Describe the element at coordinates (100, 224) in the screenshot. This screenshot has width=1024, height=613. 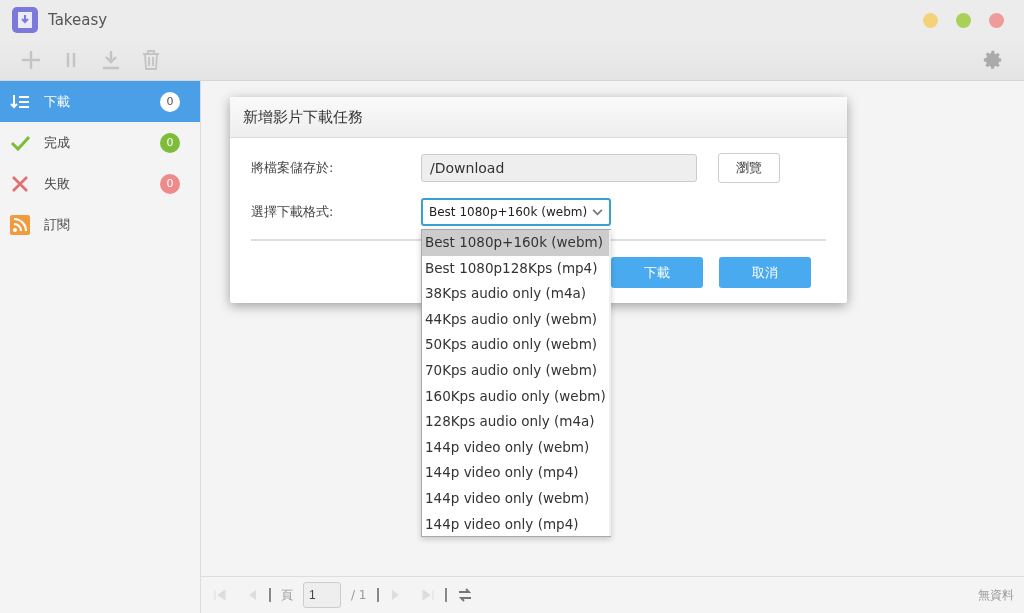
I see `sidebar-item: 訂閱` at that location.